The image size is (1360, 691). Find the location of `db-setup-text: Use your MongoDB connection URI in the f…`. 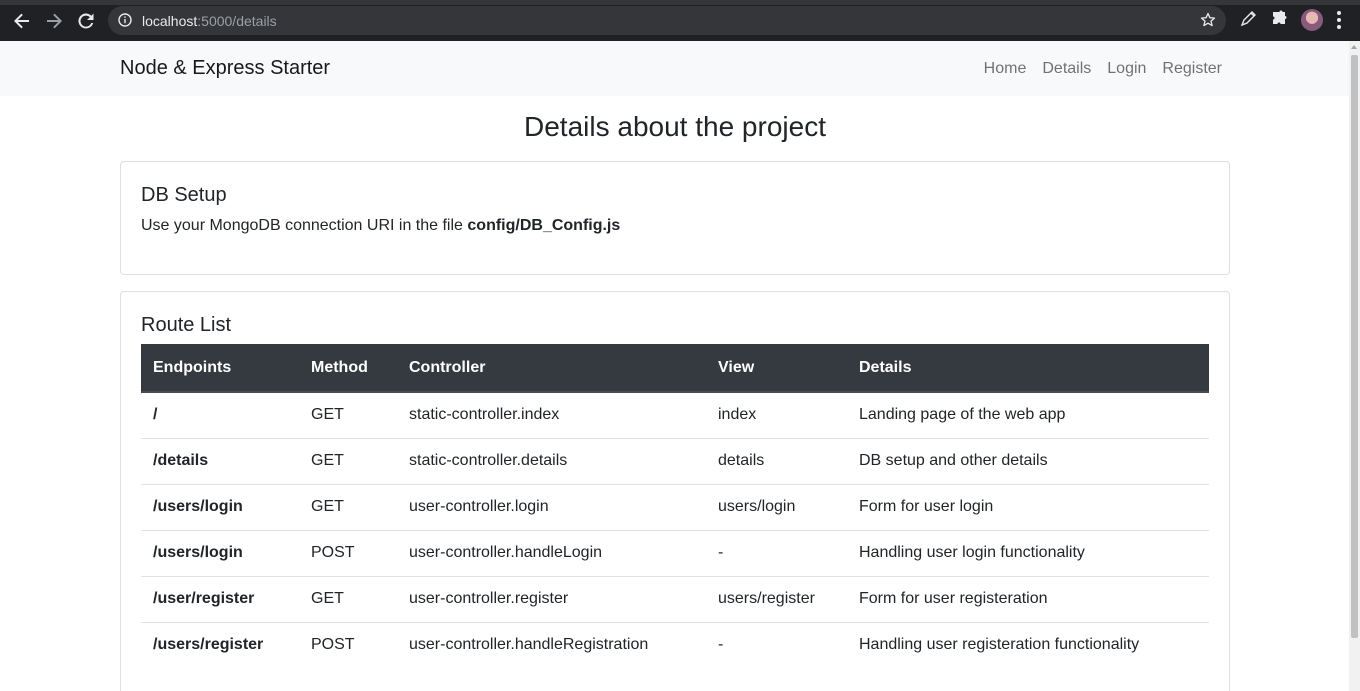

db-setup-text: Use your MongoDB connection URI in the f… is located at coordinates (380, 226).